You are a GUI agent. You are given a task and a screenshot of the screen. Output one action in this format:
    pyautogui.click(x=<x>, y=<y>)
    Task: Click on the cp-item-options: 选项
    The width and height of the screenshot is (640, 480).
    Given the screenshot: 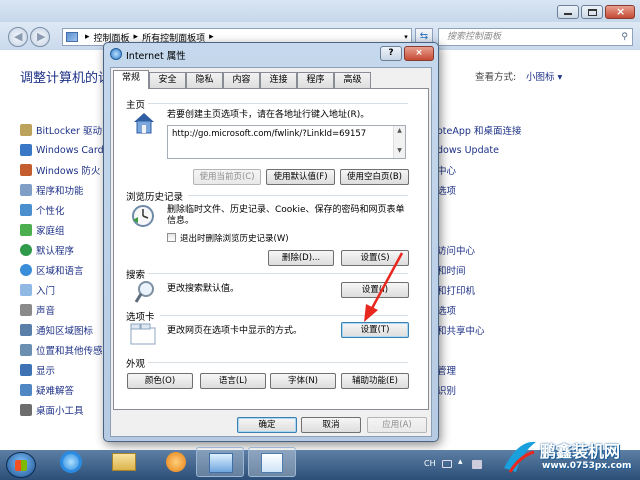 What is the action you would take?
    pyautogui.click(x=446, y=190)
    